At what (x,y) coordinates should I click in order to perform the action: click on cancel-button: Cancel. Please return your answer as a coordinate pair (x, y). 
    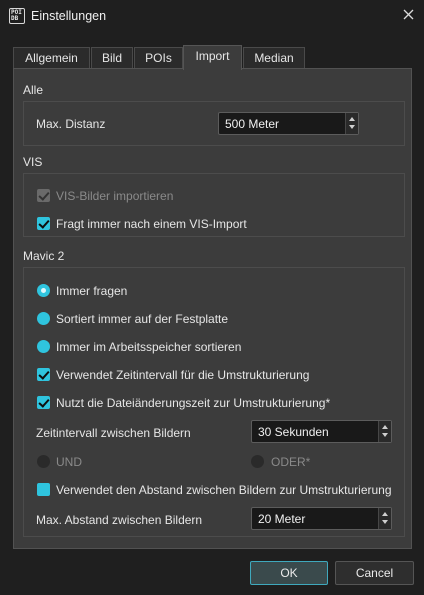
    Looking at the image, I should click on (374, 573).